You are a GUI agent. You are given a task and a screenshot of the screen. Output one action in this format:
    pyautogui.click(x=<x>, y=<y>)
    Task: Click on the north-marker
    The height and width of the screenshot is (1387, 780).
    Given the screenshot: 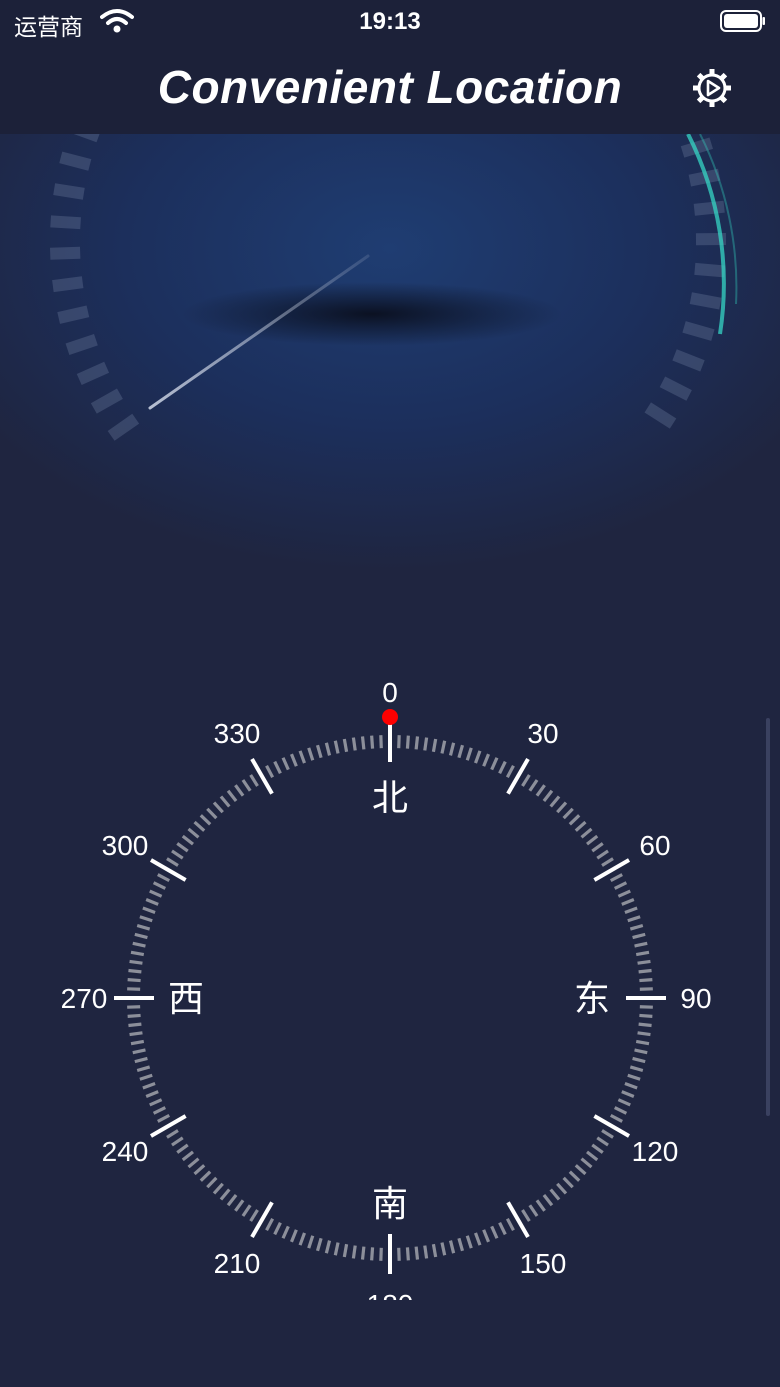 What is the action you would take?
    pyautogui.click(x=390, y=717)
    